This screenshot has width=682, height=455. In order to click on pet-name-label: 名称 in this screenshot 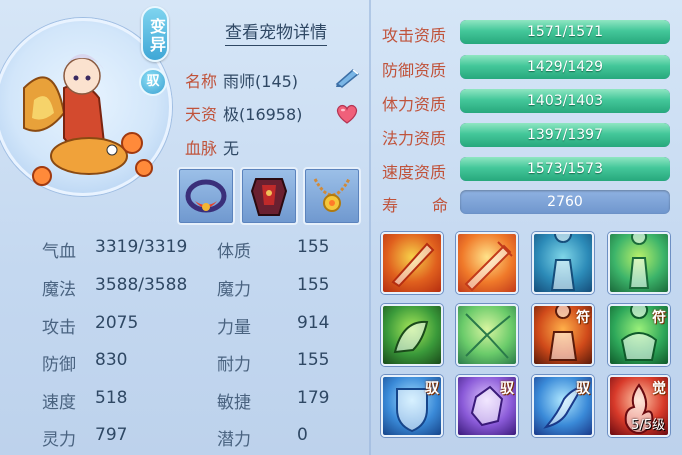, I will do `click(201, 81)`.